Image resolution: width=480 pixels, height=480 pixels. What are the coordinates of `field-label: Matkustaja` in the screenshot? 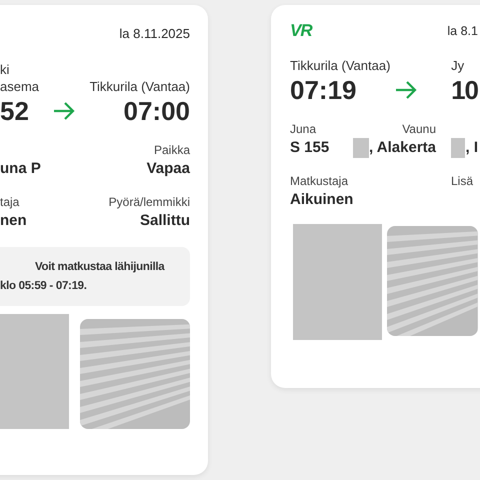 It's located at (320, 181).